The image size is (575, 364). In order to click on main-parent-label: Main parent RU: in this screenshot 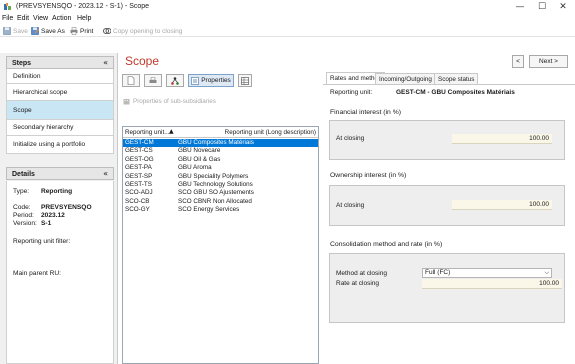, I will do `click(37, 273)`.